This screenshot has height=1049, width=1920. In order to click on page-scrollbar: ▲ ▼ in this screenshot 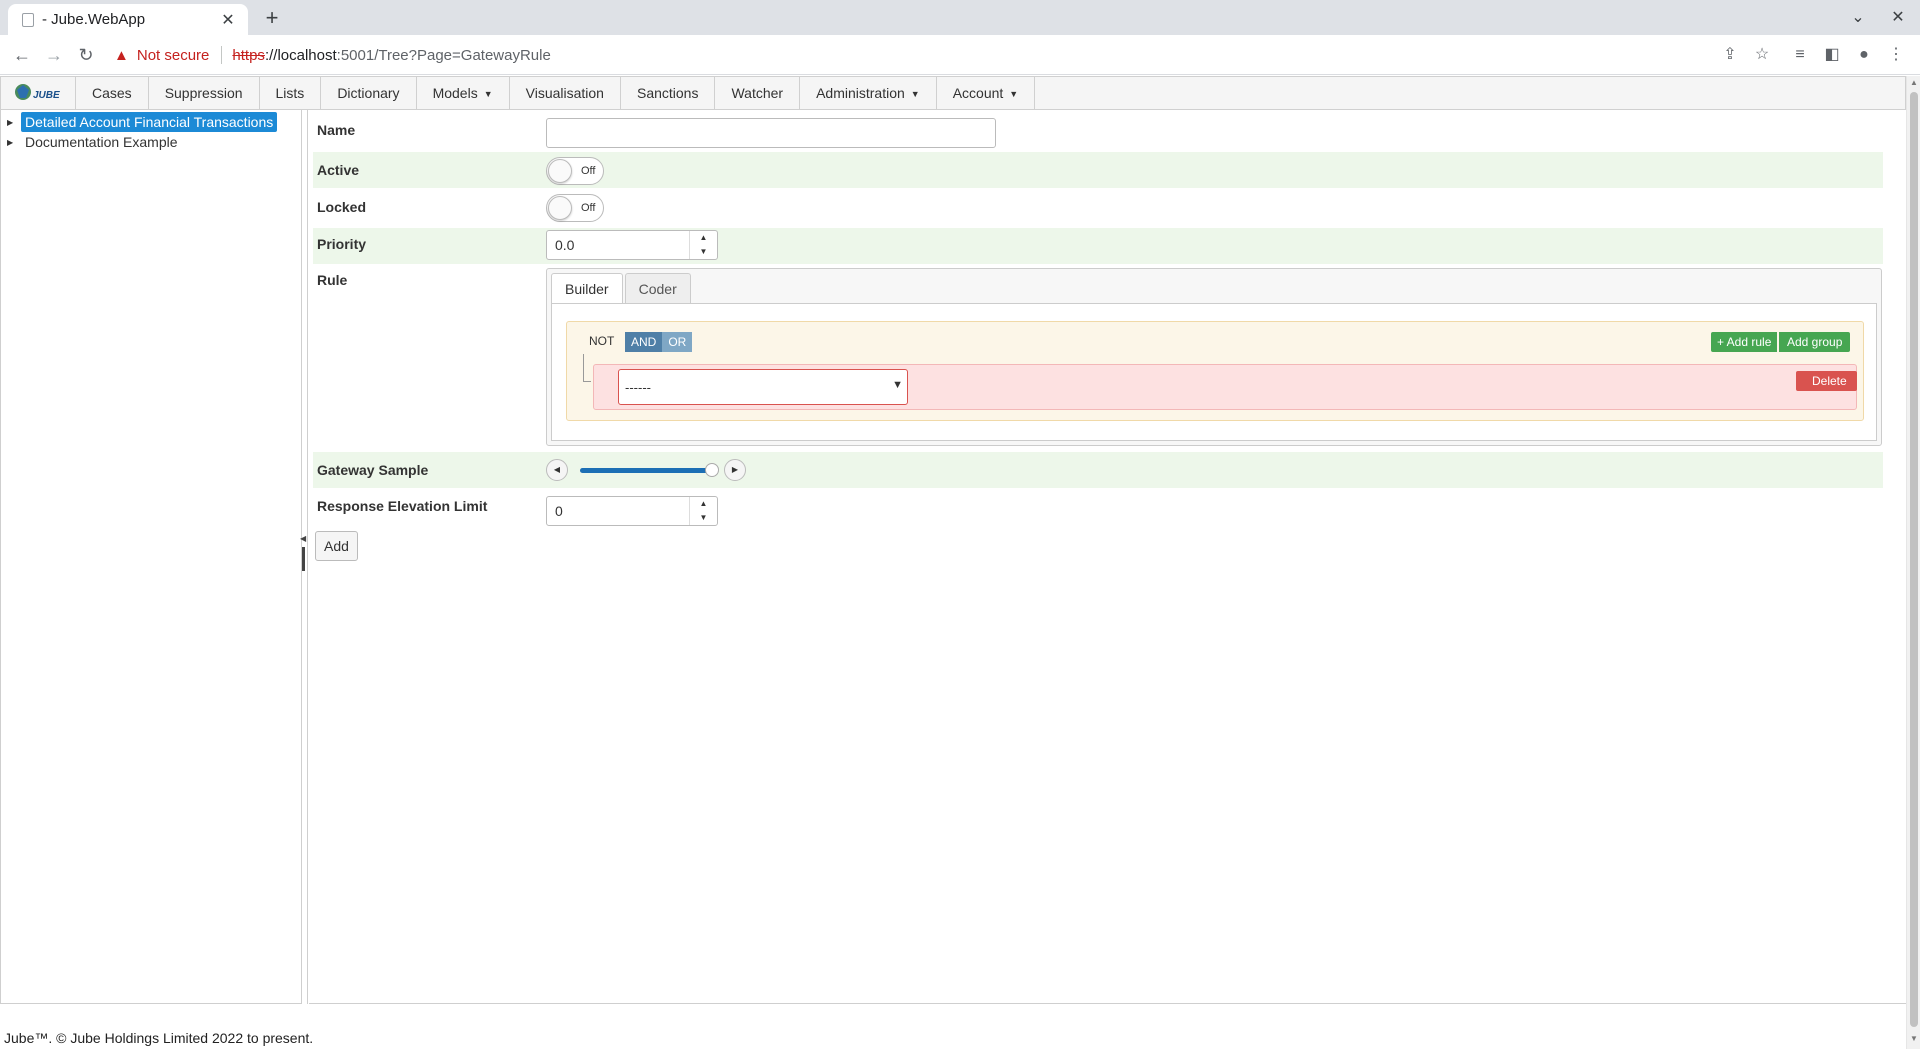, I will do `click(1913, 562)`.